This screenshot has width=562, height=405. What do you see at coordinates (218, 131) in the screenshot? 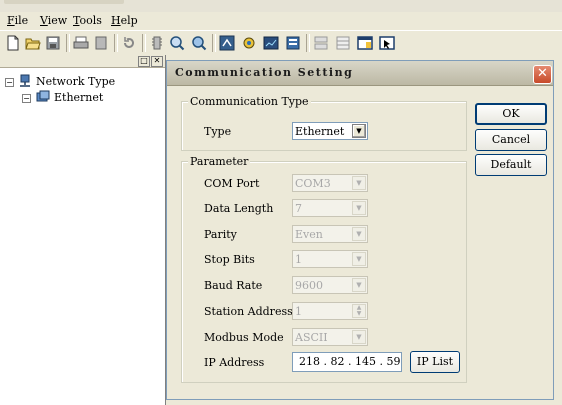
I see `type-label: Type` at bounding box center [218, 131].